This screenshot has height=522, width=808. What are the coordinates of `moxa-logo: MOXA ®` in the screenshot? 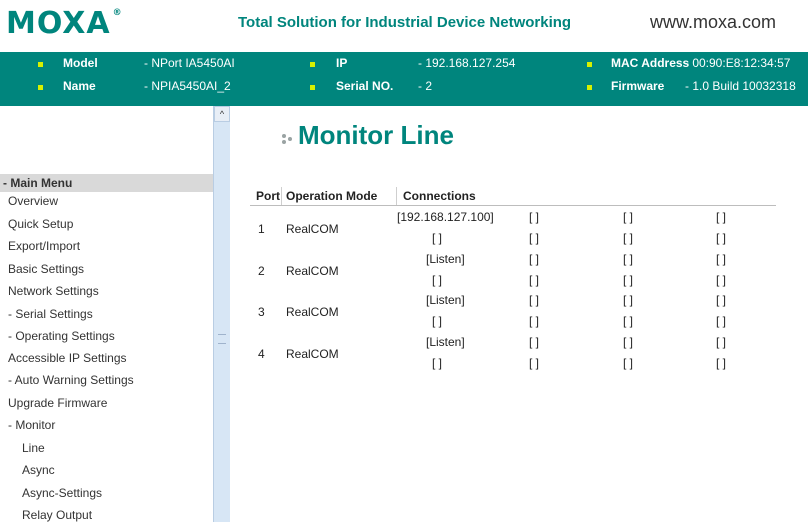 It's located at (64, 23).